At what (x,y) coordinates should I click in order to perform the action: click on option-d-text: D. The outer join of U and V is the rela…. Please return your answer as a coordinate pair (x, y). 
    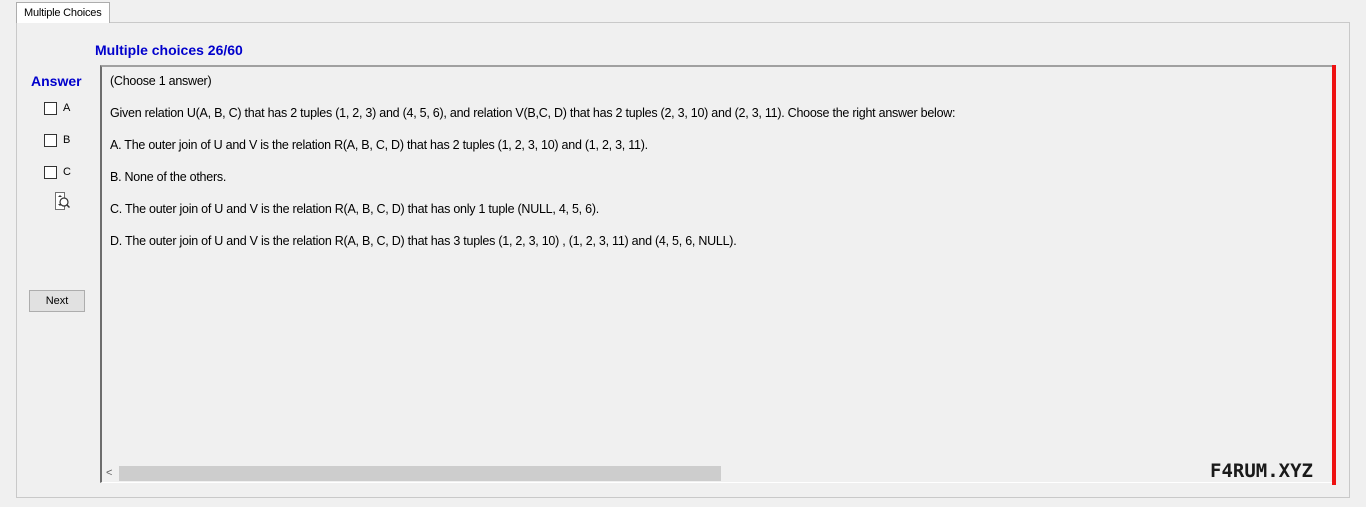
    Looking at the image, I should click on (423, 241).